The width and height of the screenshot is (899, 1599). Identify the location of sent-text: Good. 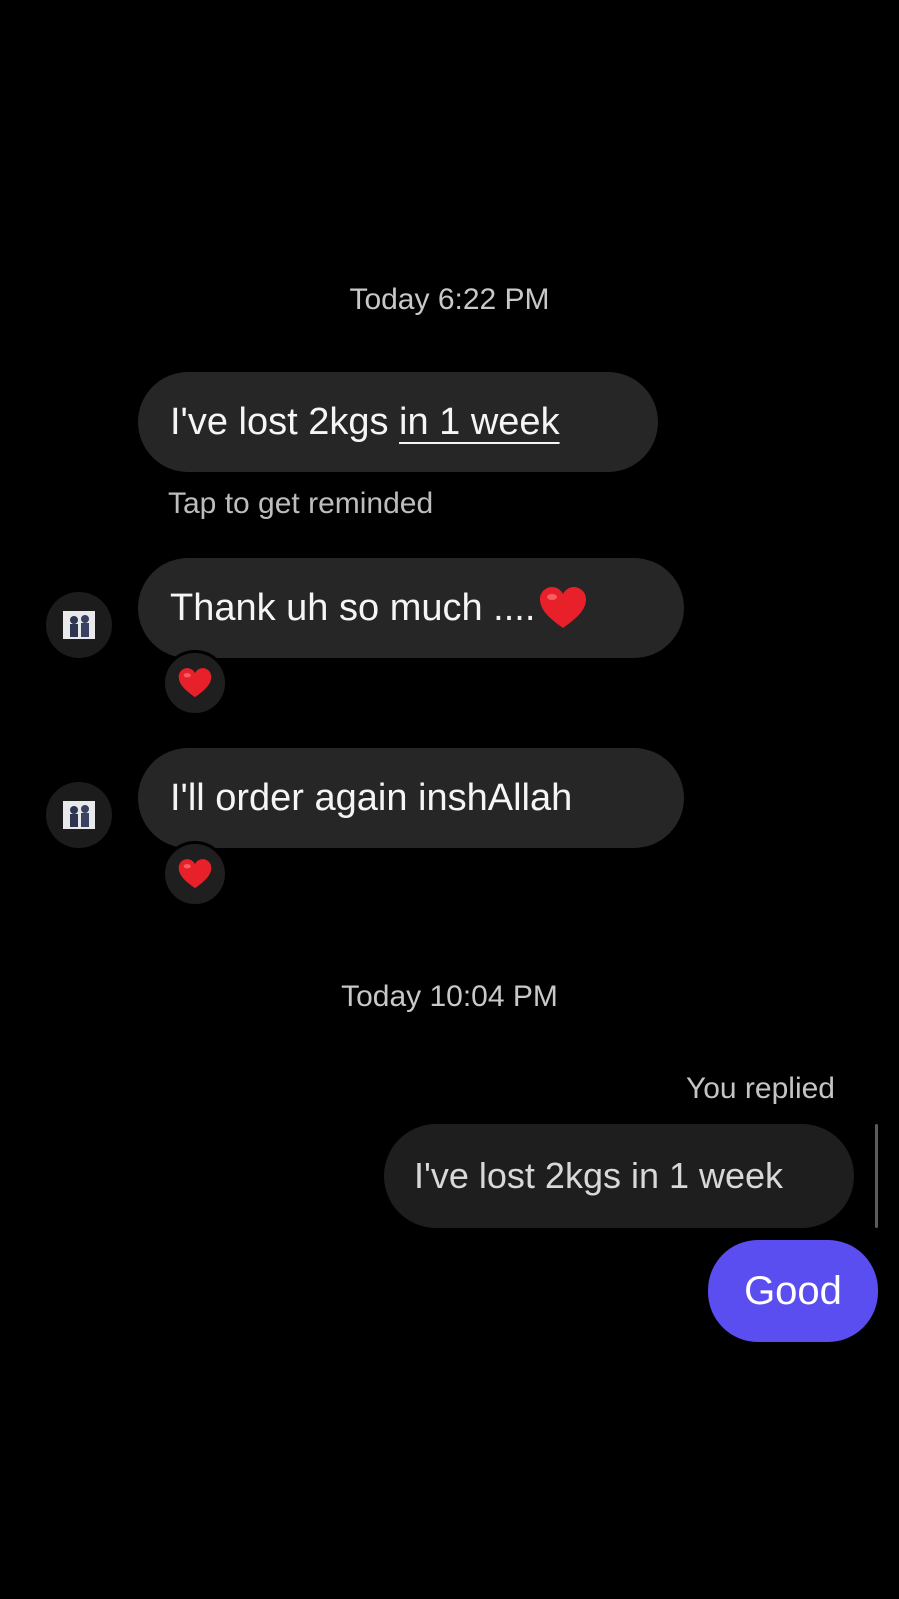
(793, 1290).